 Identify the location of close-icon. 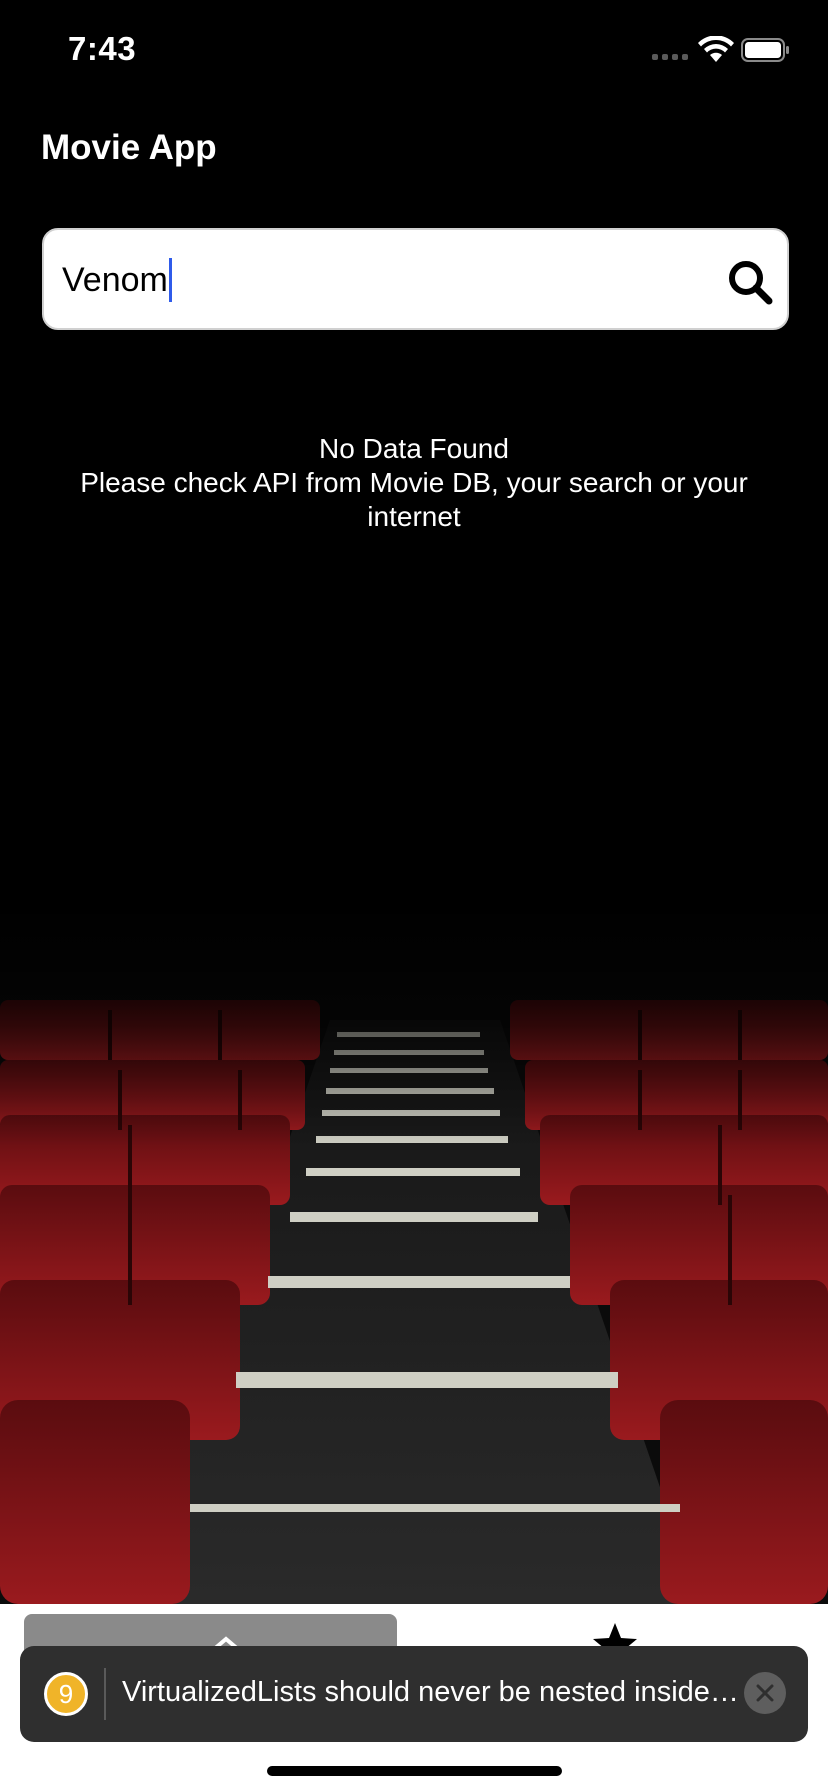
(765, 1693).